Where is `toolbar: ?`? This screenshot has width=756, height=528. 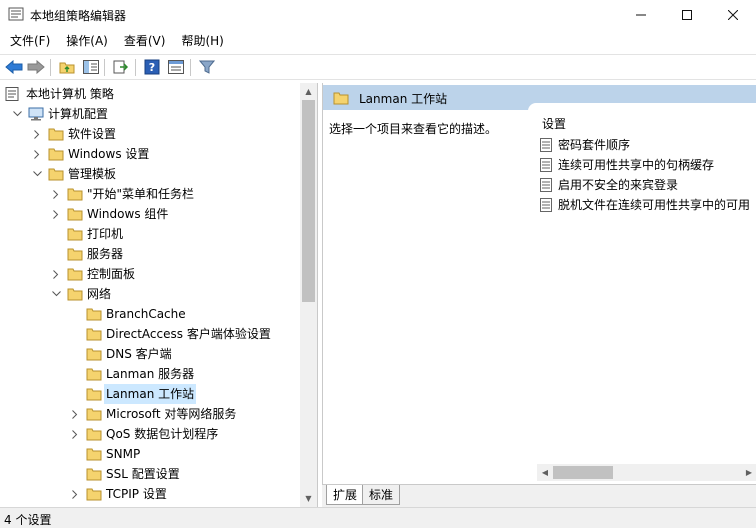
toolbar: ? is located at coordinates (378, 67).